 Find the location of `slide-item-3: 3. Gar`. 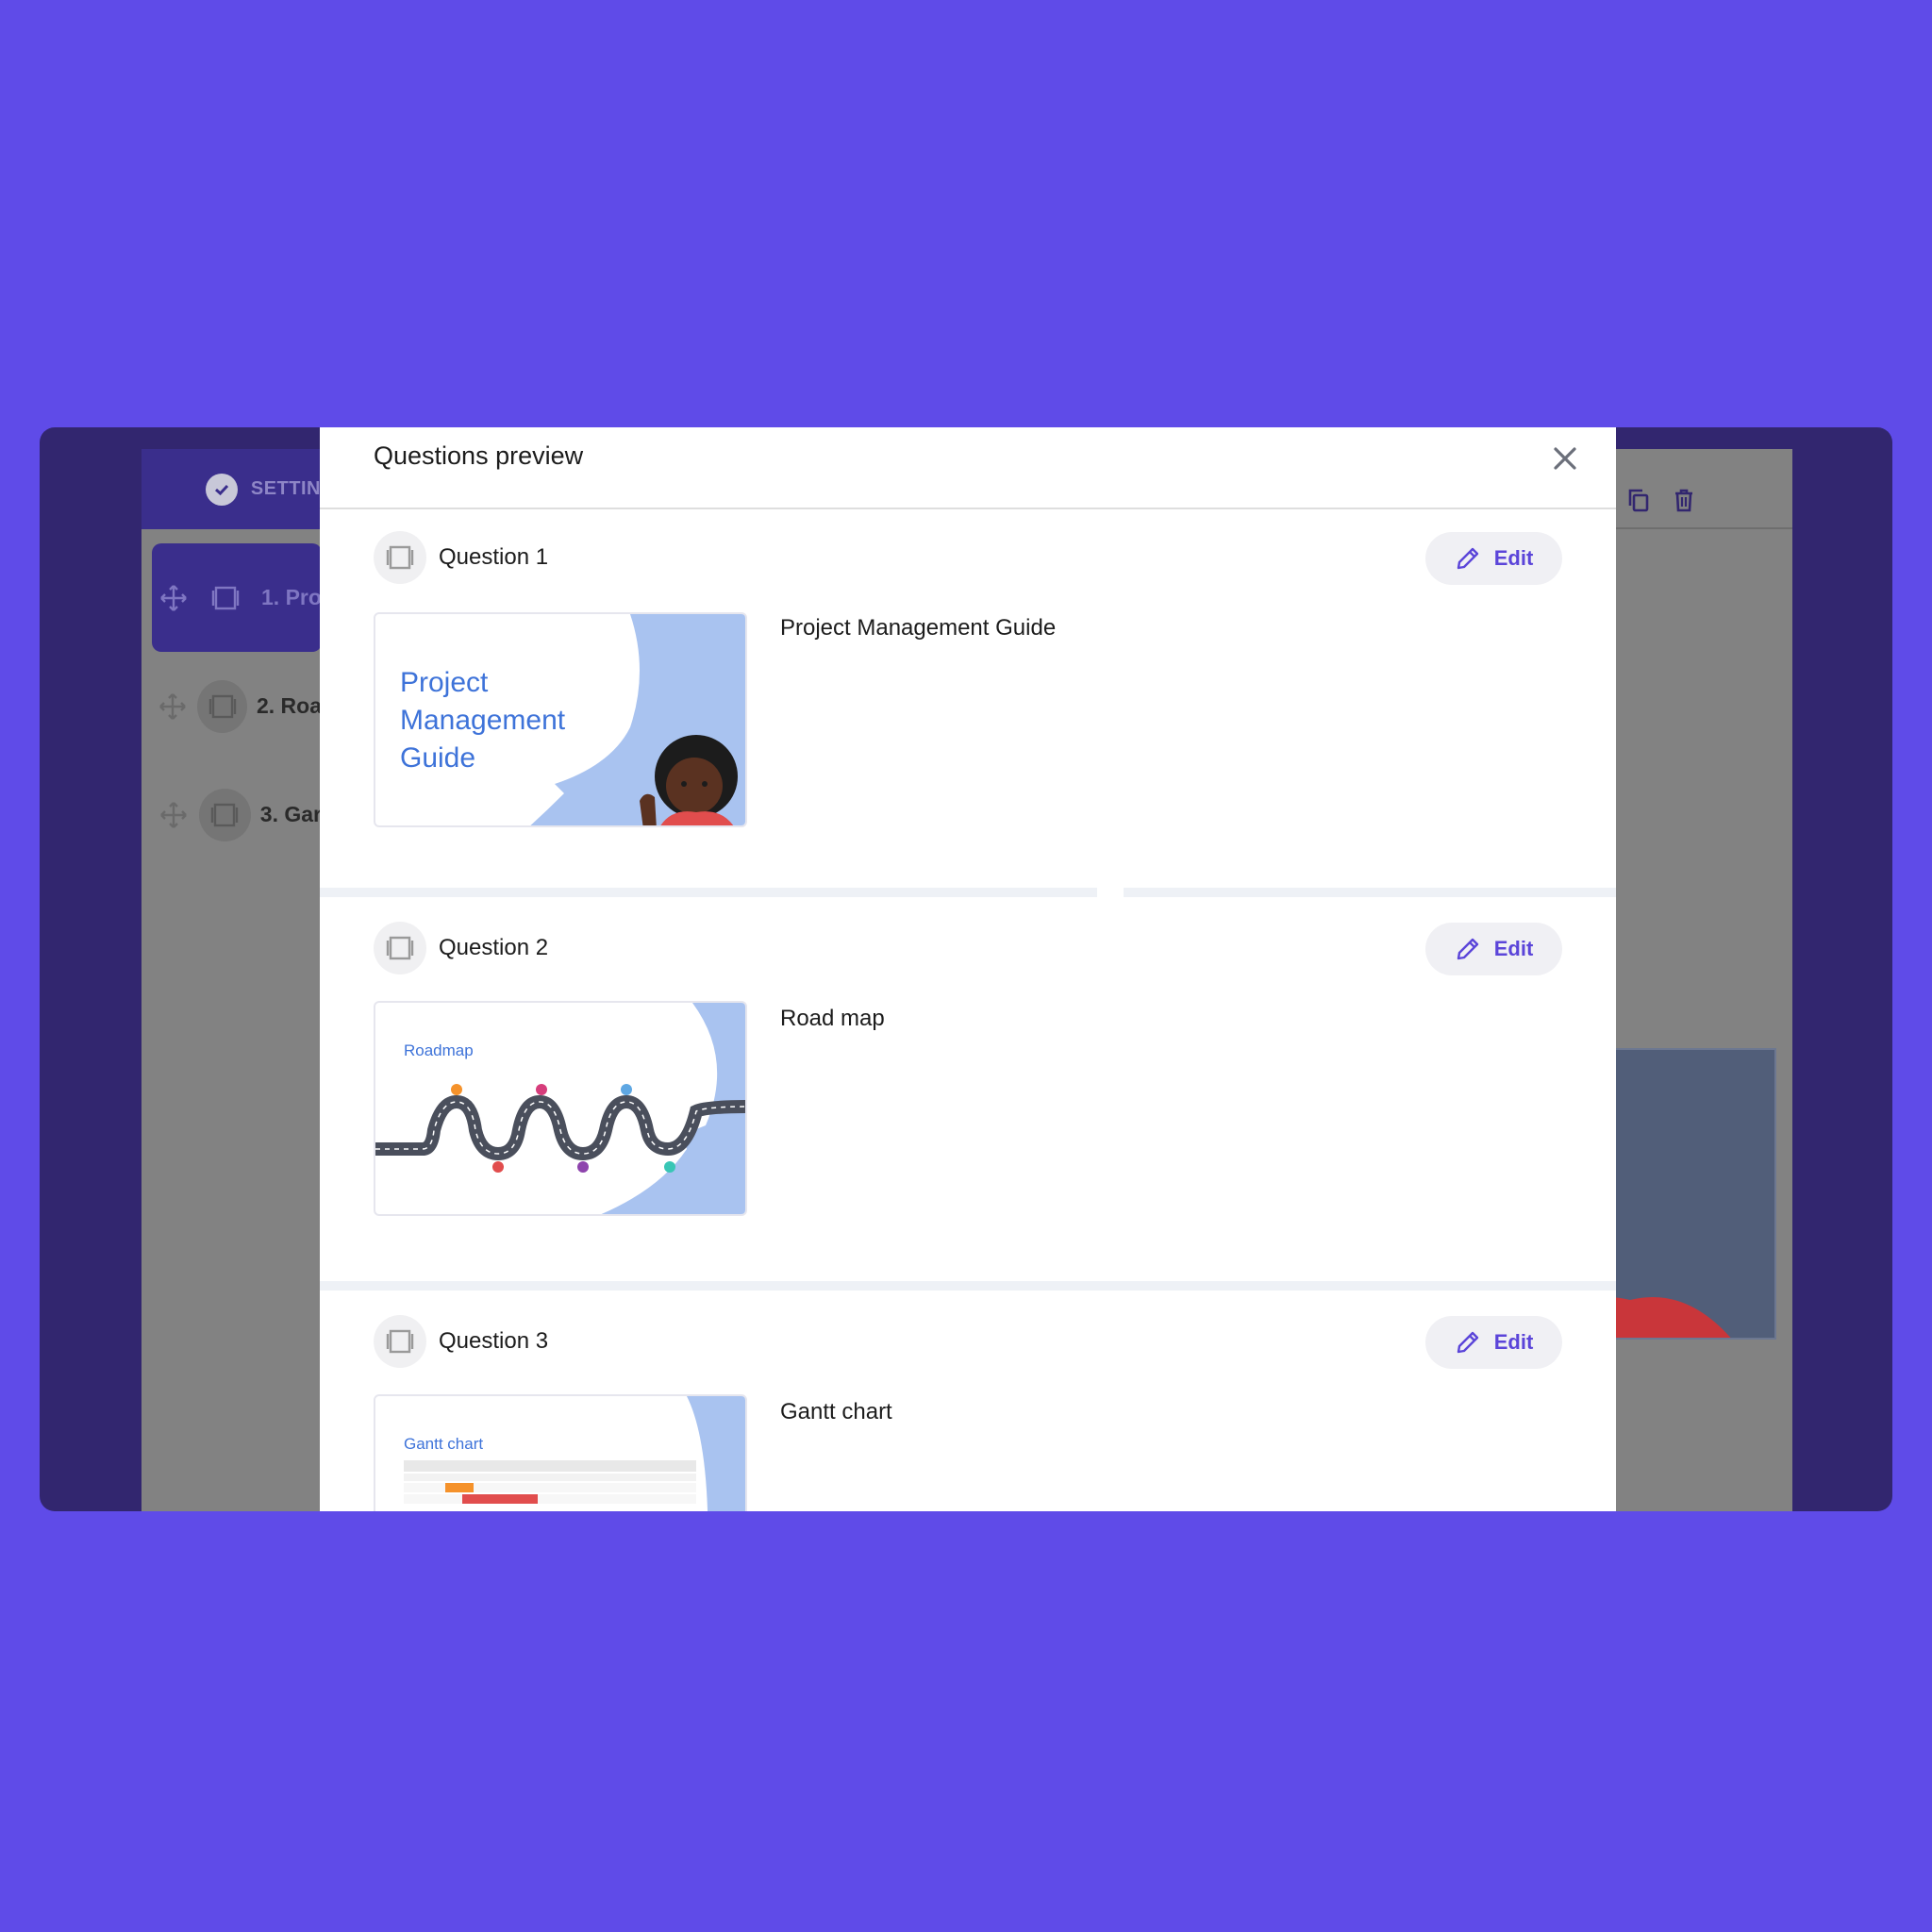

slide-item-3: 3. Gar is located at coordinates (237, 815).